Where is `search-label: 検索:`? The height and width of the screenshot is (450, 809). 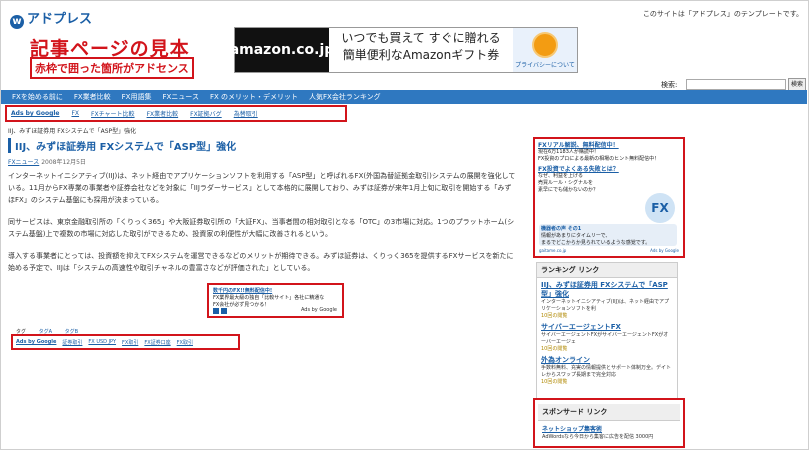
search-label: 検索: is located at coordinates (669, 85).